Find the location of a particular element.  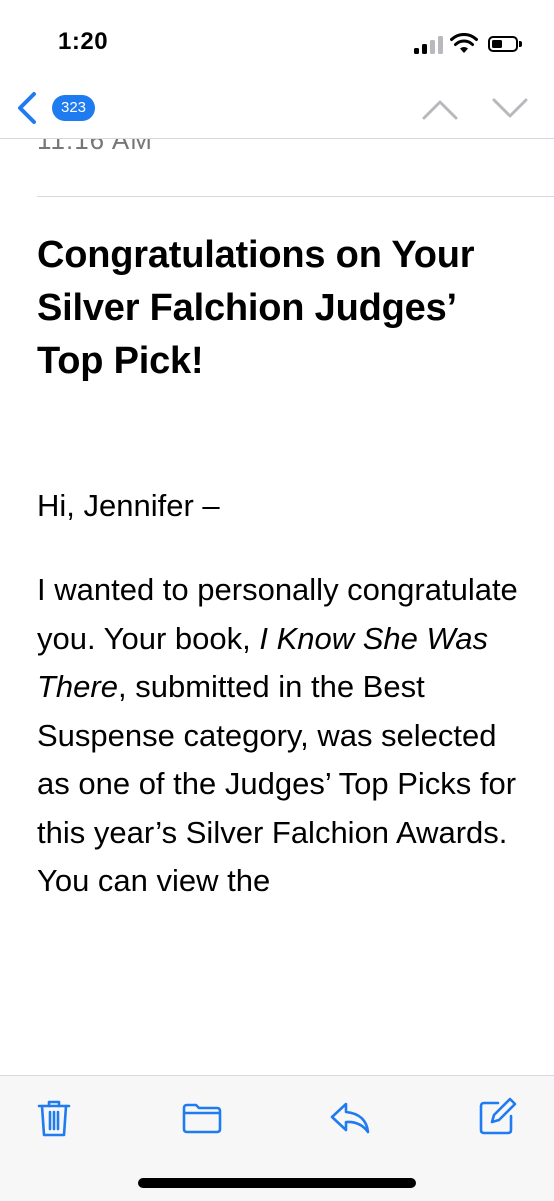

battery-icon is located at coordinates (506, 45).